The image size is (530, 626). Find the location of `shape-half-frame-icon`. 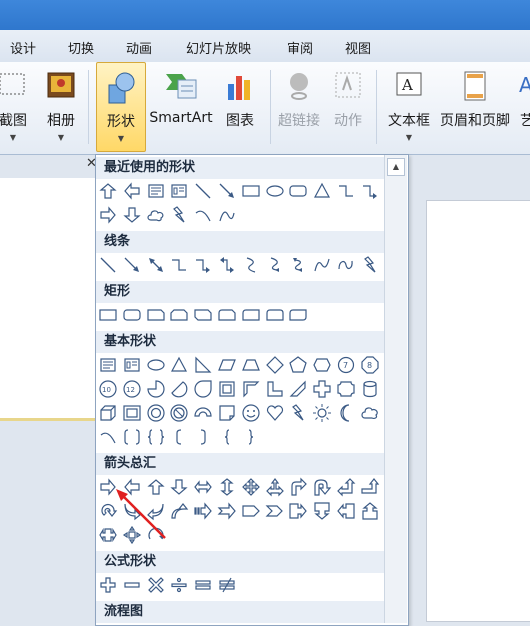

shape-half-frame-icon is located at coordinates (251, 389).